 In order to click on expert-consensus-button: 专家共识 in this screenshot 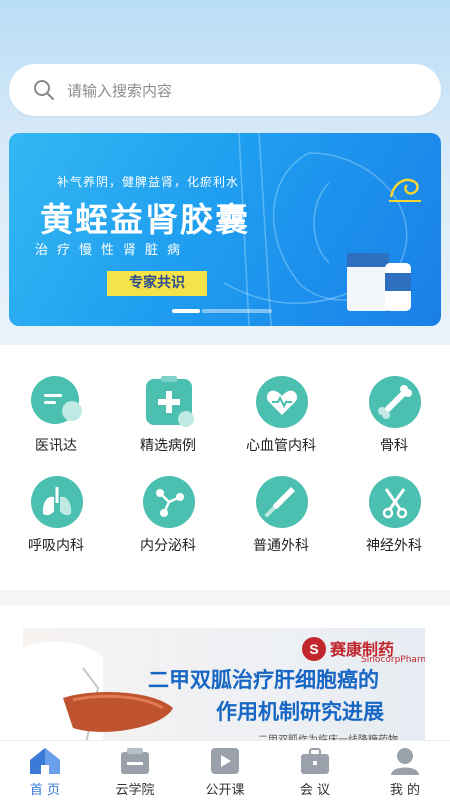, I will do `click(157, 283)`.